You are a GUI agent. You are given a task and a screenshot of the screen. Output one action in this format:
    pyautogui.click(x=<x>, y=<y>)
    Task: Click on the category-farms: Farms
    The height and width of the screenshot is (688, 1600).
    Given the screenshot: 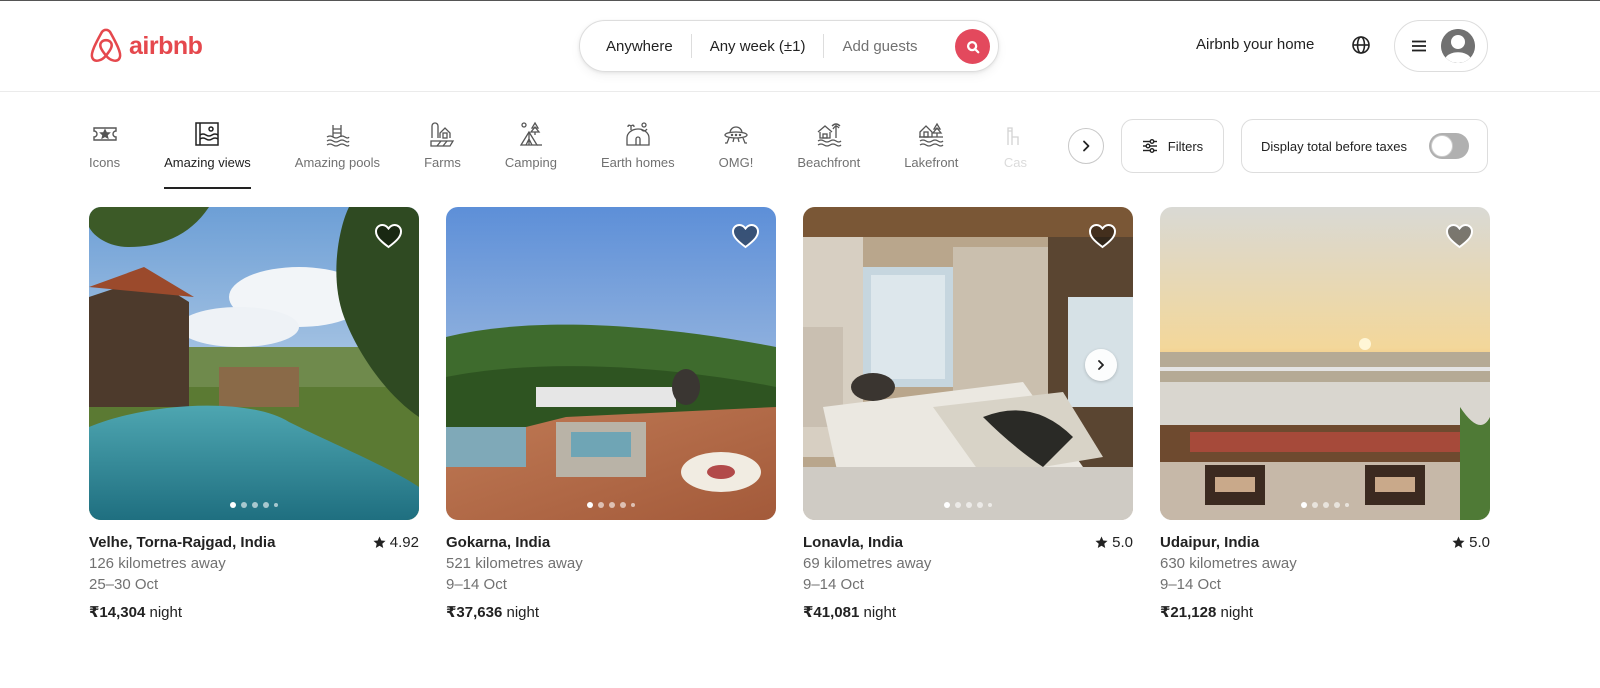 What is the action you would take?
    pyautogui.click(x=442, y=150)
    